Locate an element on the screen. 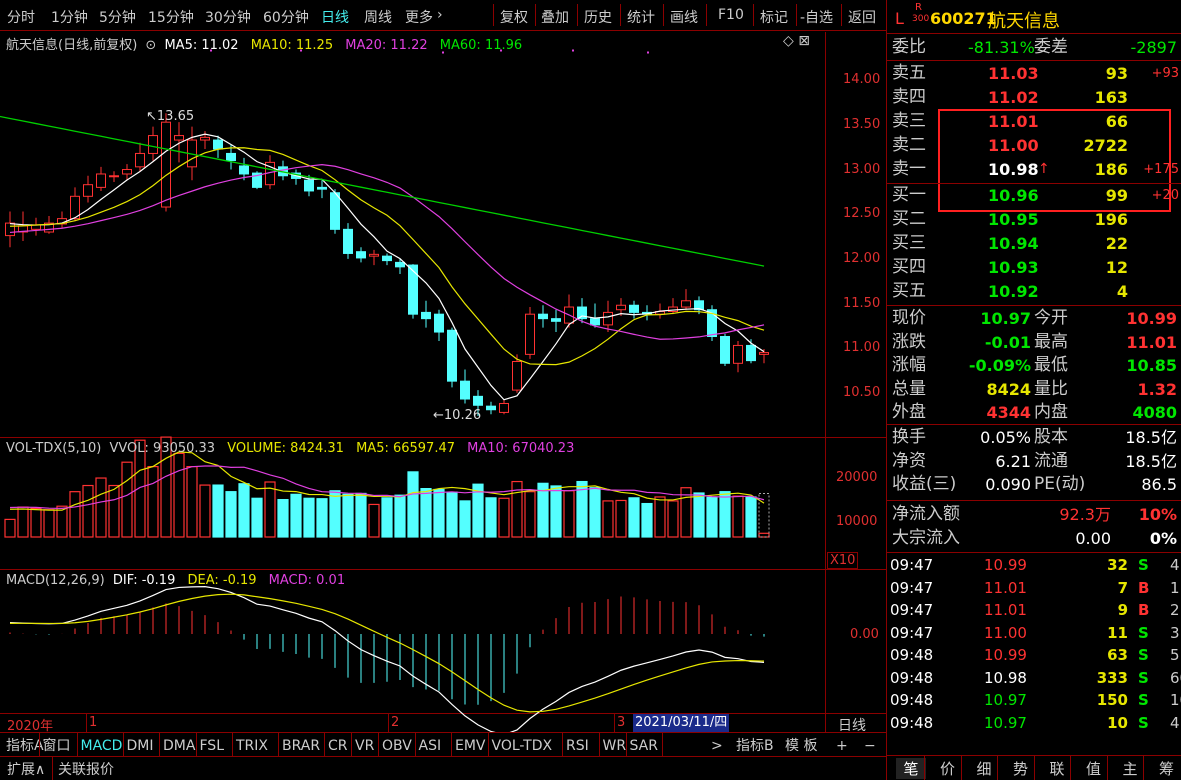 The width and height of the screenshot is (1181, 780). quote-tab: 筹 is located at coordinates (1166, 768).